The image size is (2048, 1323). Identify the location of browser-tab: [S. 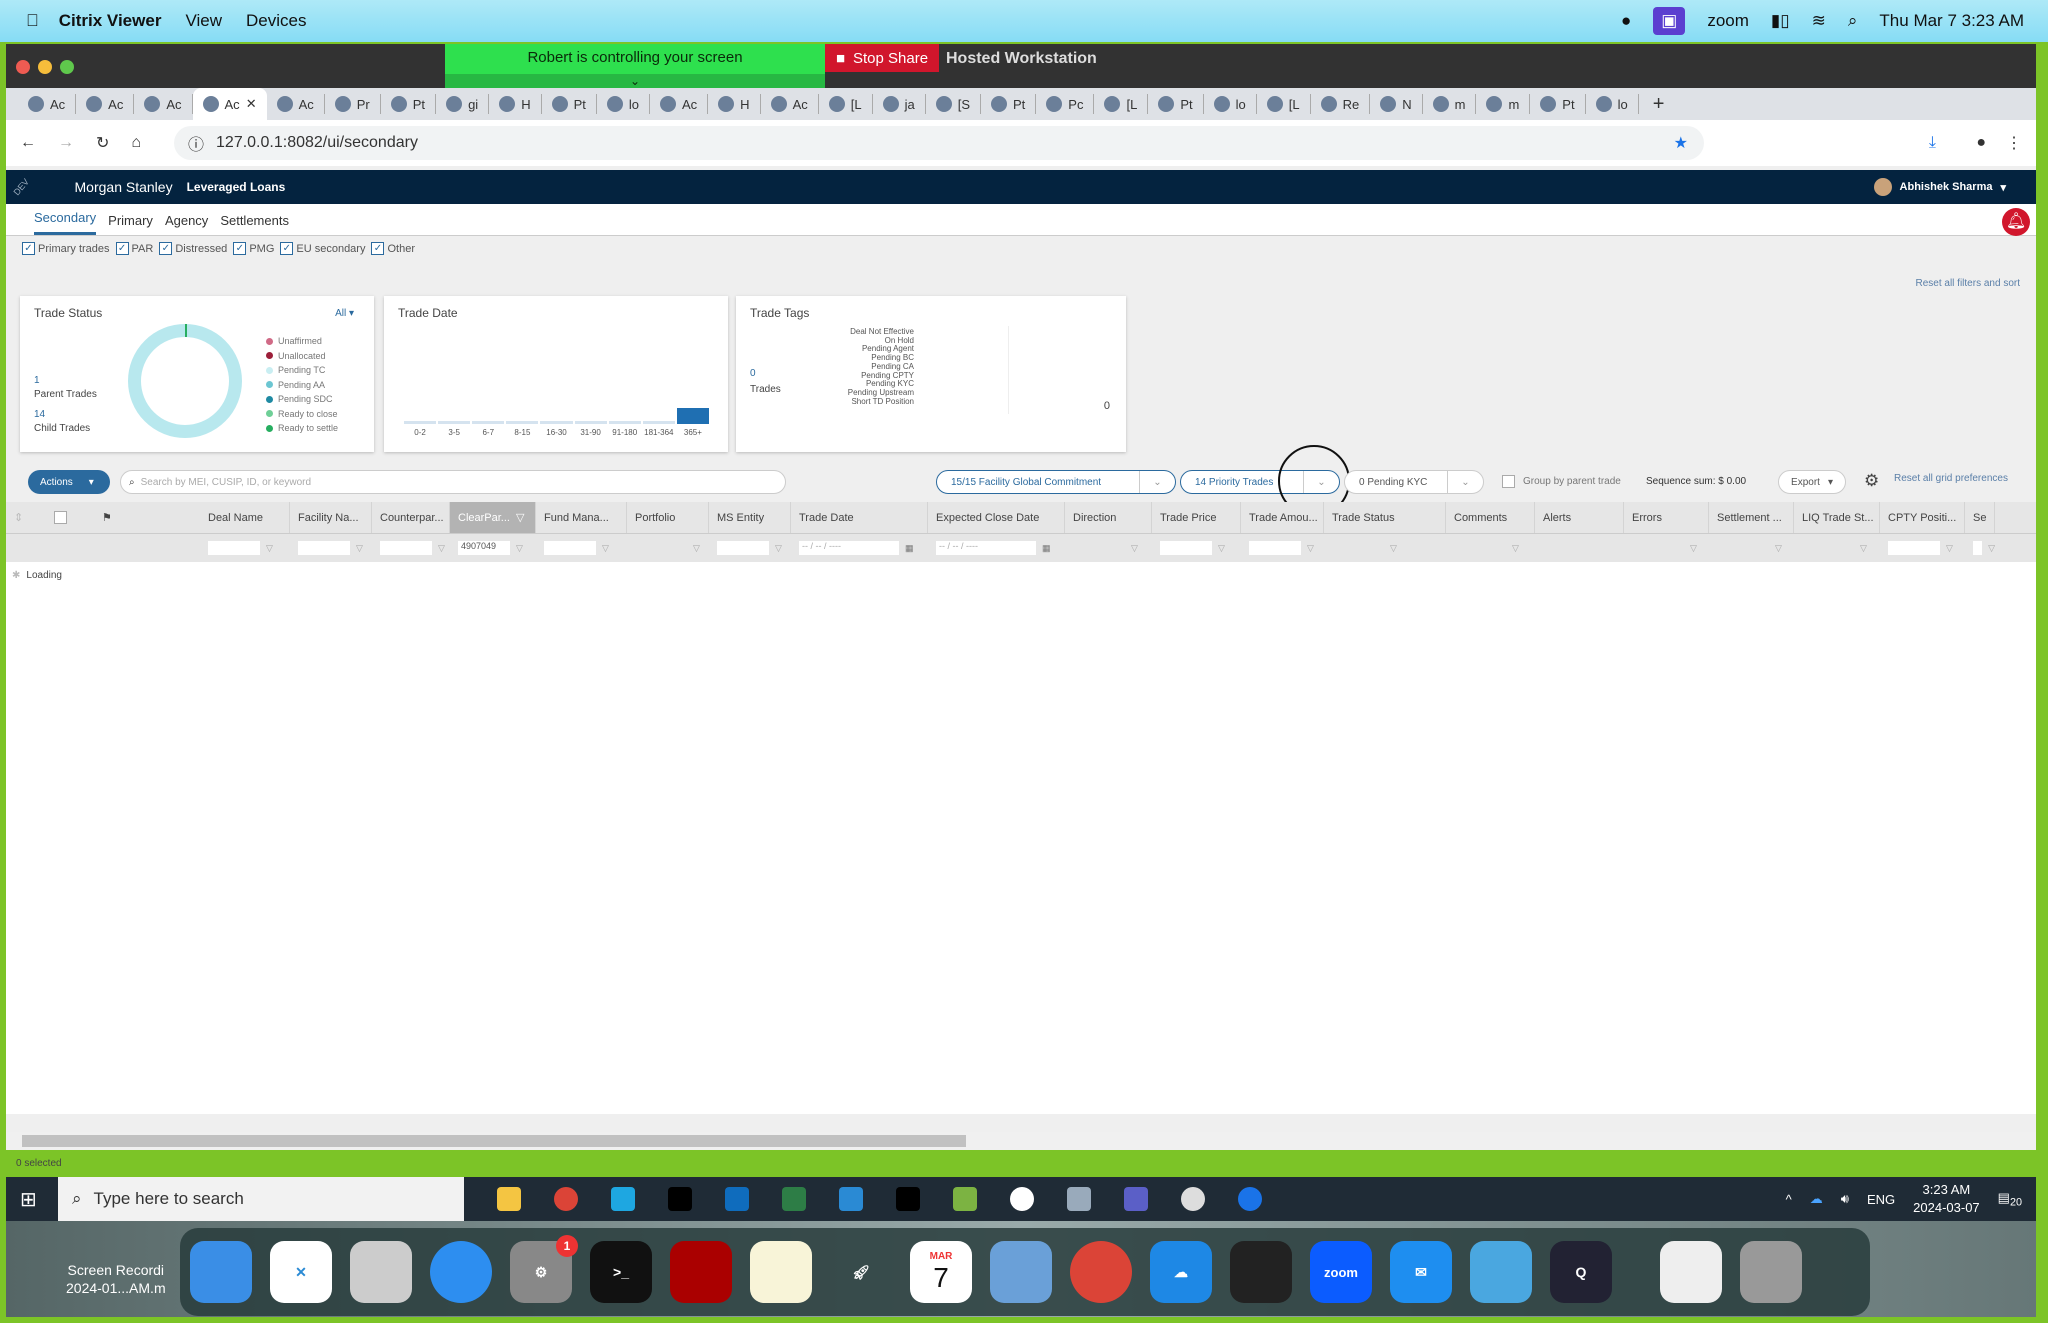
(953, 104).